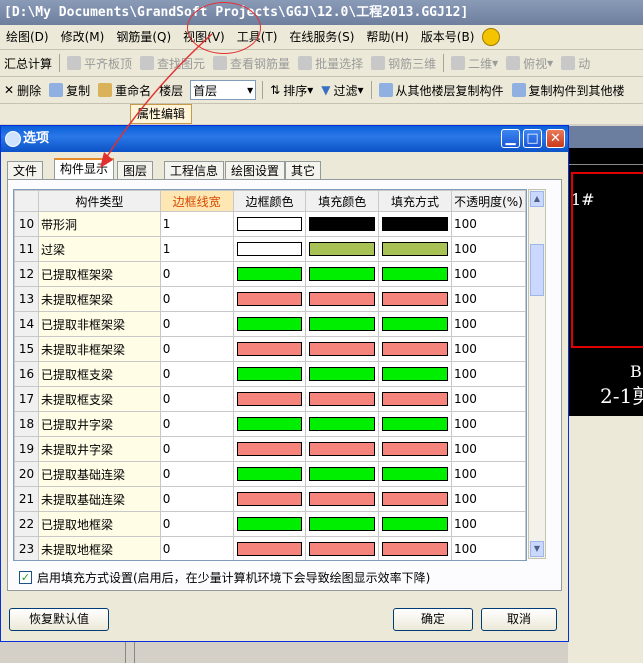 Image resolution: width=643 pixels, height=663 pixels. Describe the element at coordinates (159, 96) in the screenshot. I see `annotation-arrow-line` at that location.